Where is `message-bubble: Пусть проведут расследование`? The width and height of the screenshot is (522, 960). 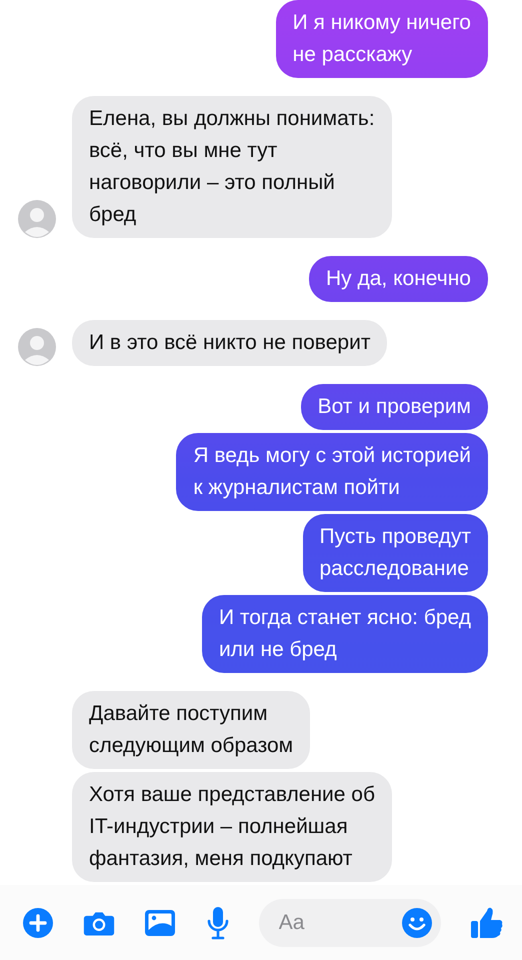 message-bubble: Пусть проведут расследование is located at coordinates (395, 553).